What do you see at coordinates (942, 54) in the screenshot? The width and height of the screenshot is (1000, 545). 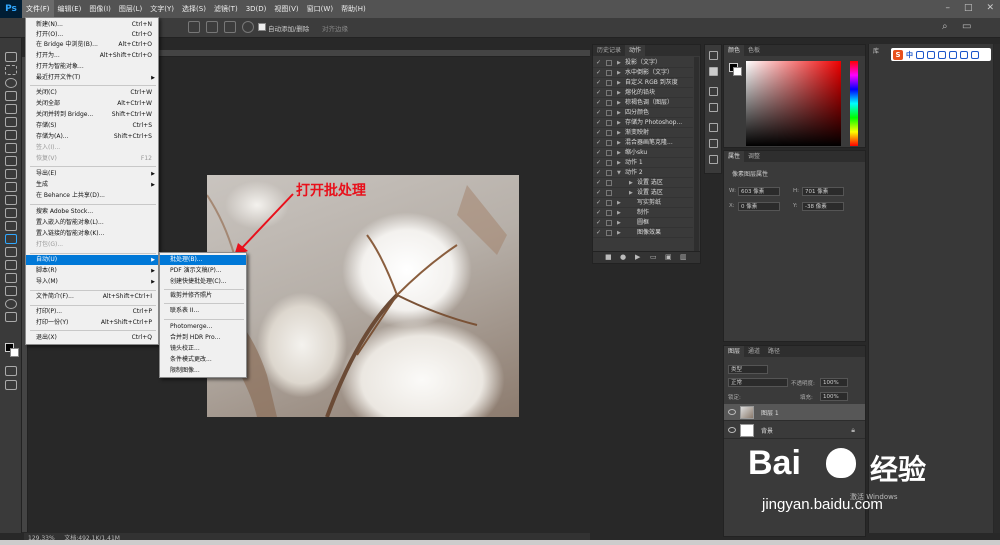 I see `ime-mic-icon` at bounding box center [942, 54].